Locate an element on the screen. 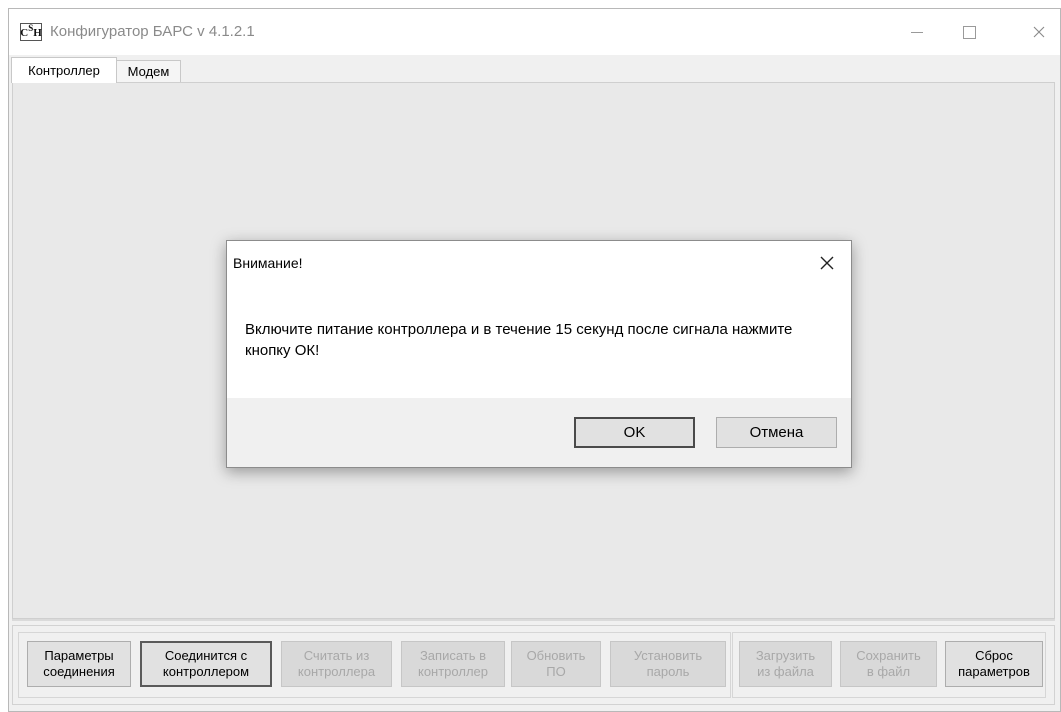  load-from-file-button: Загрузить из файла is located at coordinates (785, 664).